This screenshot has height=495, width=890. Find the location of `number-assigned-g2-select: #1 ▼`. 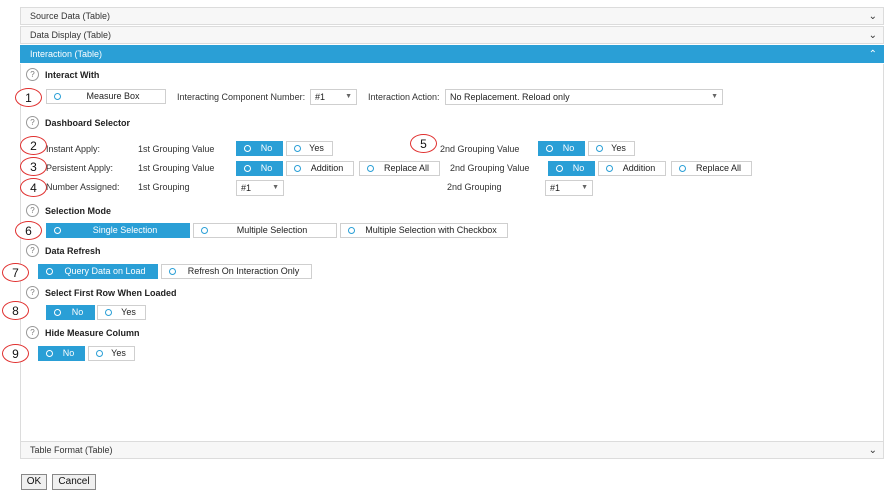

number-assigned-g2-select: #1 ▼ is located at coordinates (569, 188).